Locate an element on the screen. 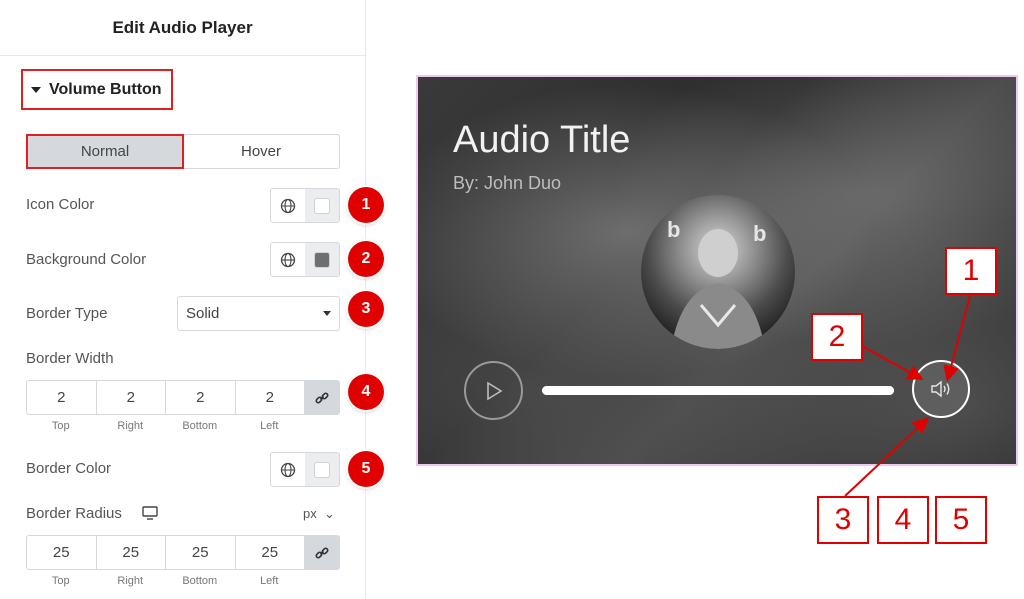  border-color-swatch is located at coordinates (322, 469).